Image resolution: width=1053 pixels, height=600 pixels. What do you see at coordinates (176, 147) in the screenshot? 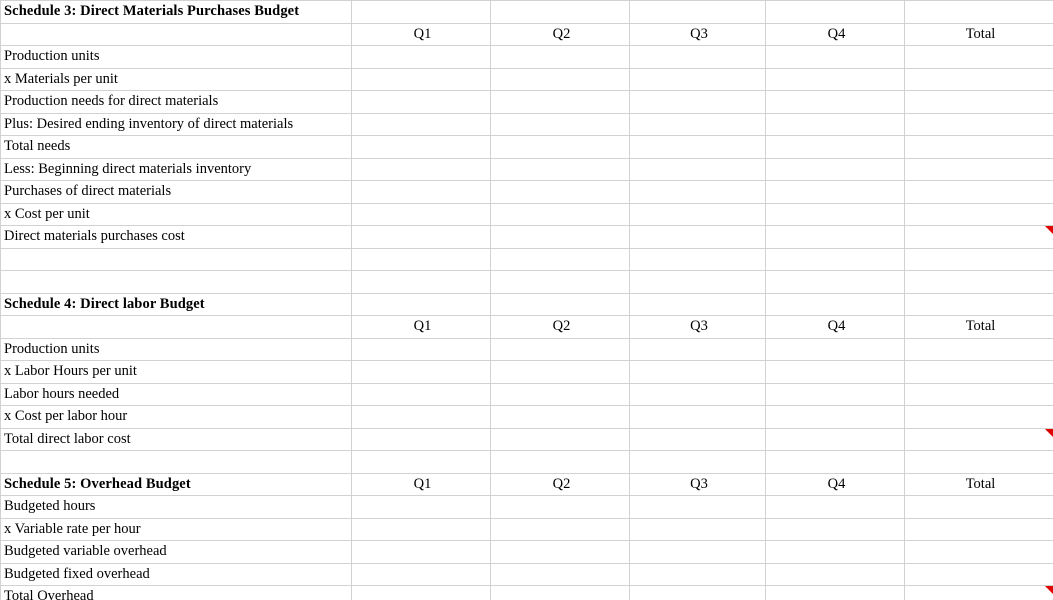
I see `row-label: Total needs` at bounding box center [176, 147].